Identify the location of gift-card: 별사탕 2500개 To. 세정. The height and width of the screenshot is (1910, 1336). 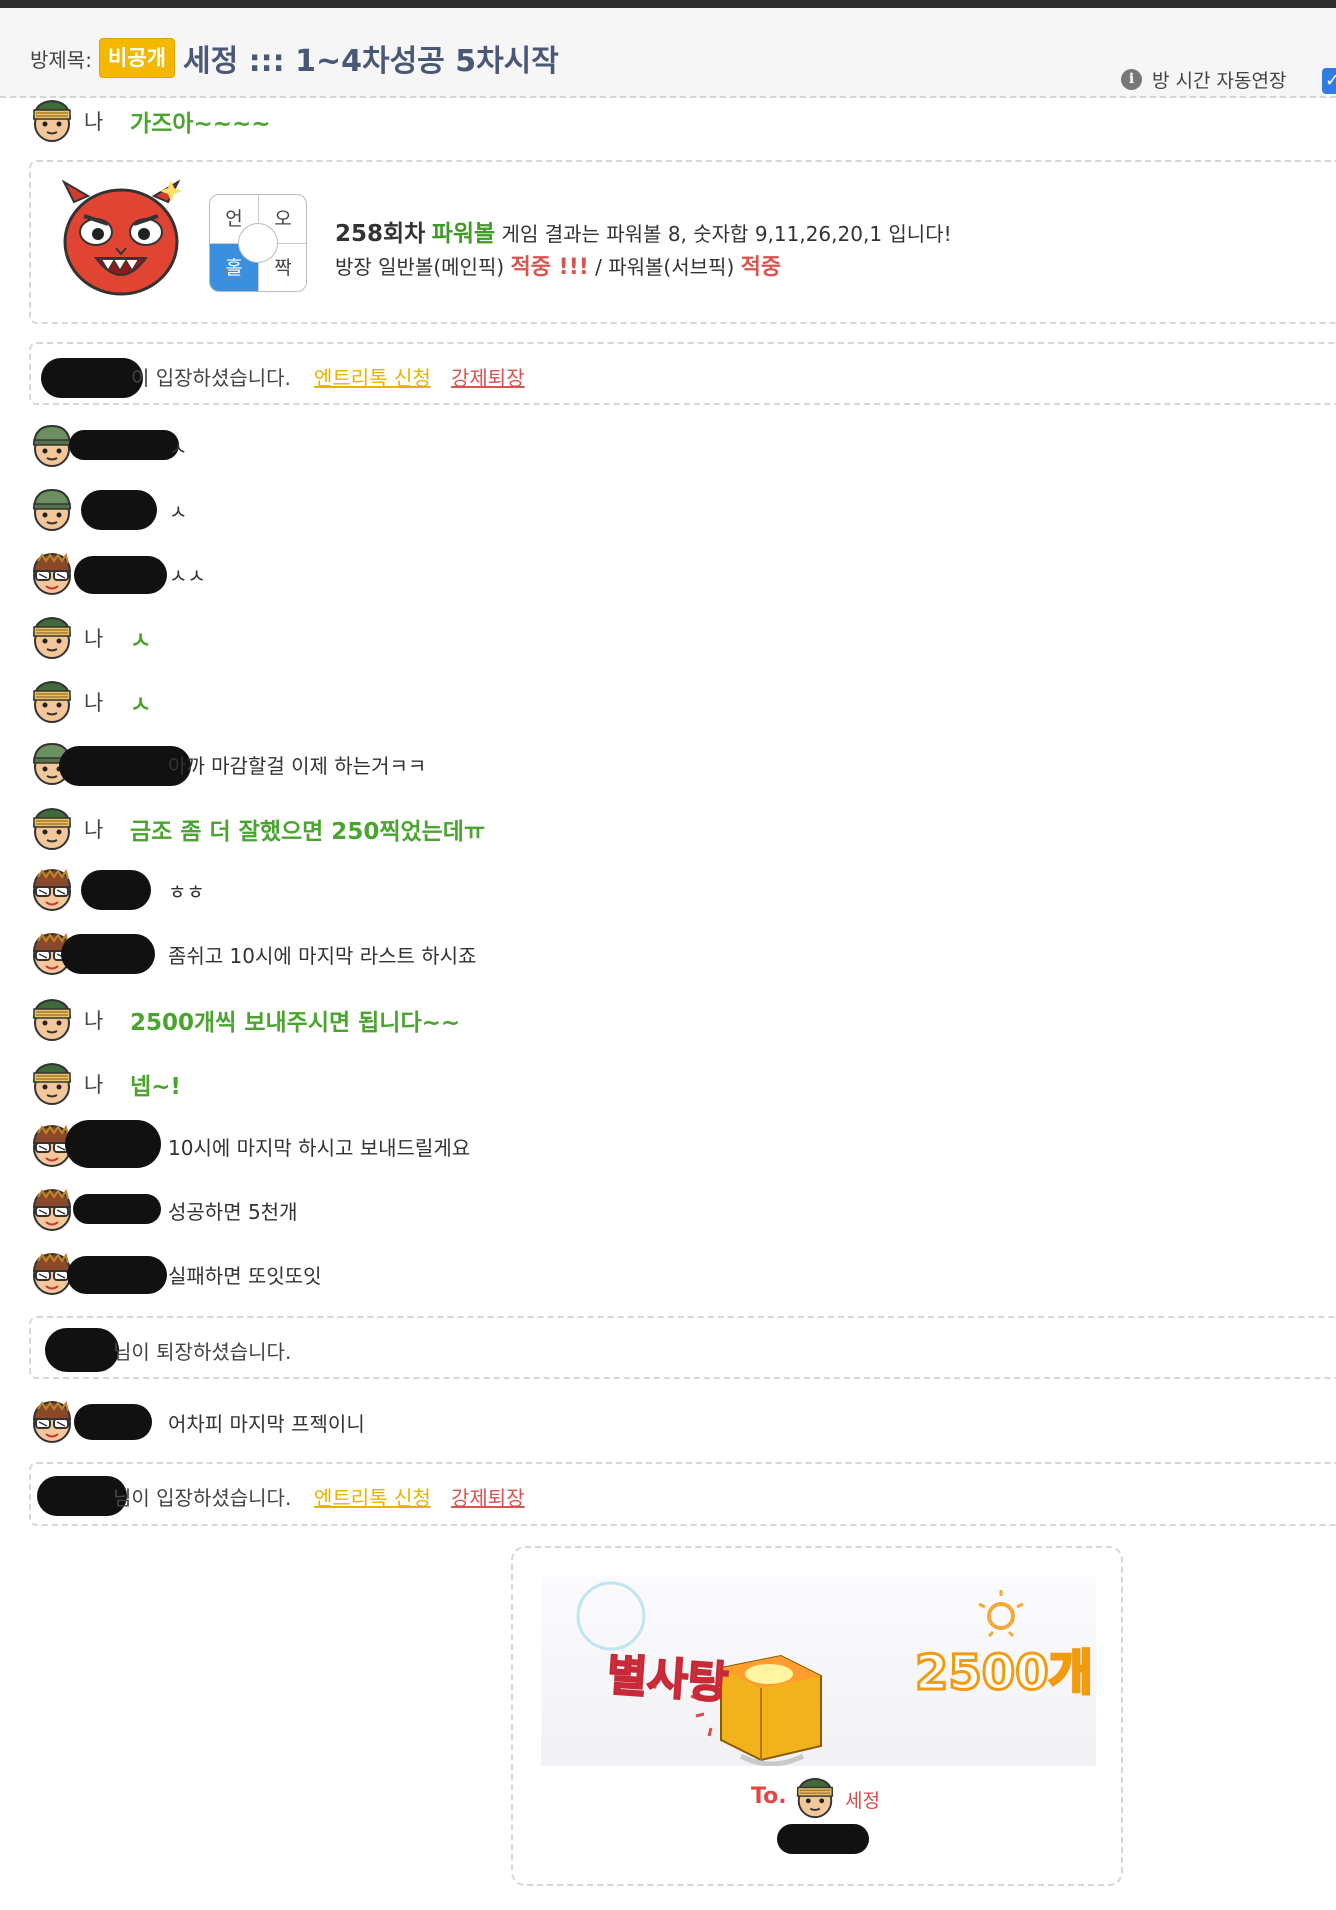
(817, 1716).